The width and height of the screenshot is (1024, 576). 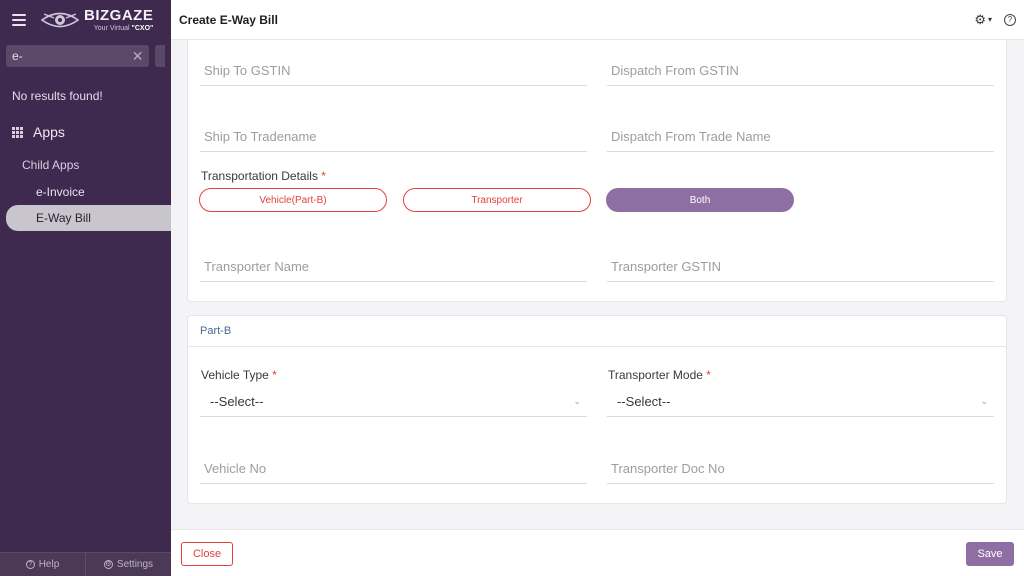 I want to click on close-icon: ✕, so click(x=138, y=56).